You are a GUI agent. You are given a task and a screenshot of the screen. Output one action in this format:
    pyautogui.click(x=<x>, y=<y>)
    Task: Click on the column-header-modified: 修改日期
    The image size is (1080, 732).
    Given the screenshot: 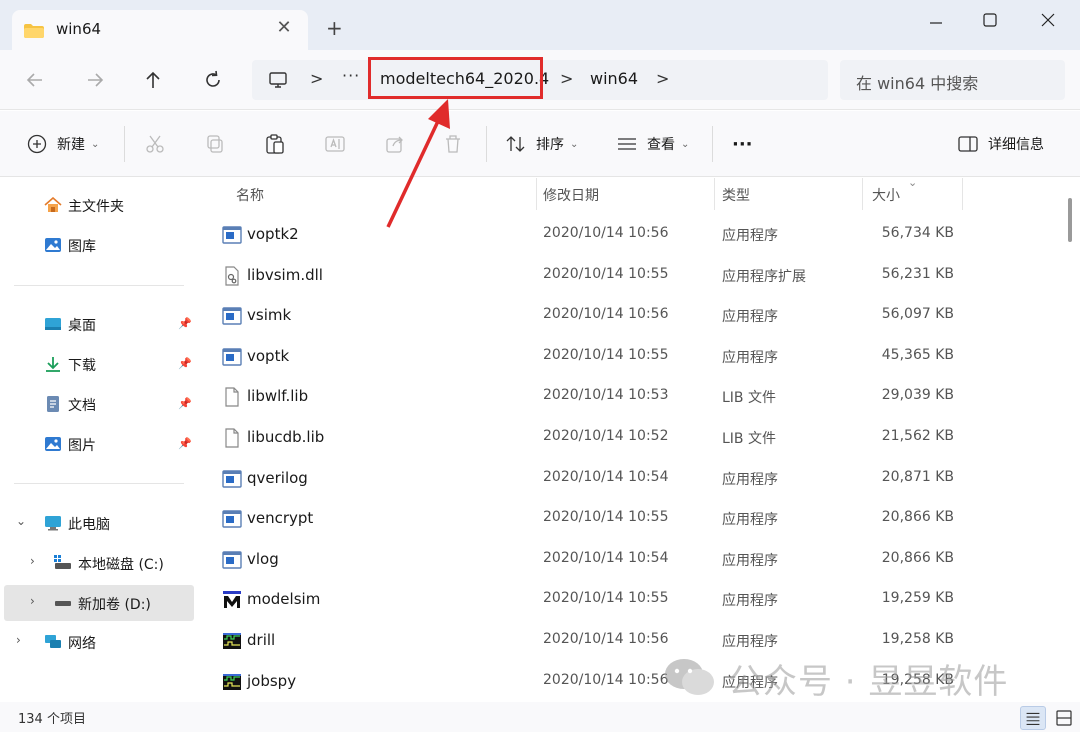 What is the action you would take?
    pyautogui.click(x=625, y=194)
    